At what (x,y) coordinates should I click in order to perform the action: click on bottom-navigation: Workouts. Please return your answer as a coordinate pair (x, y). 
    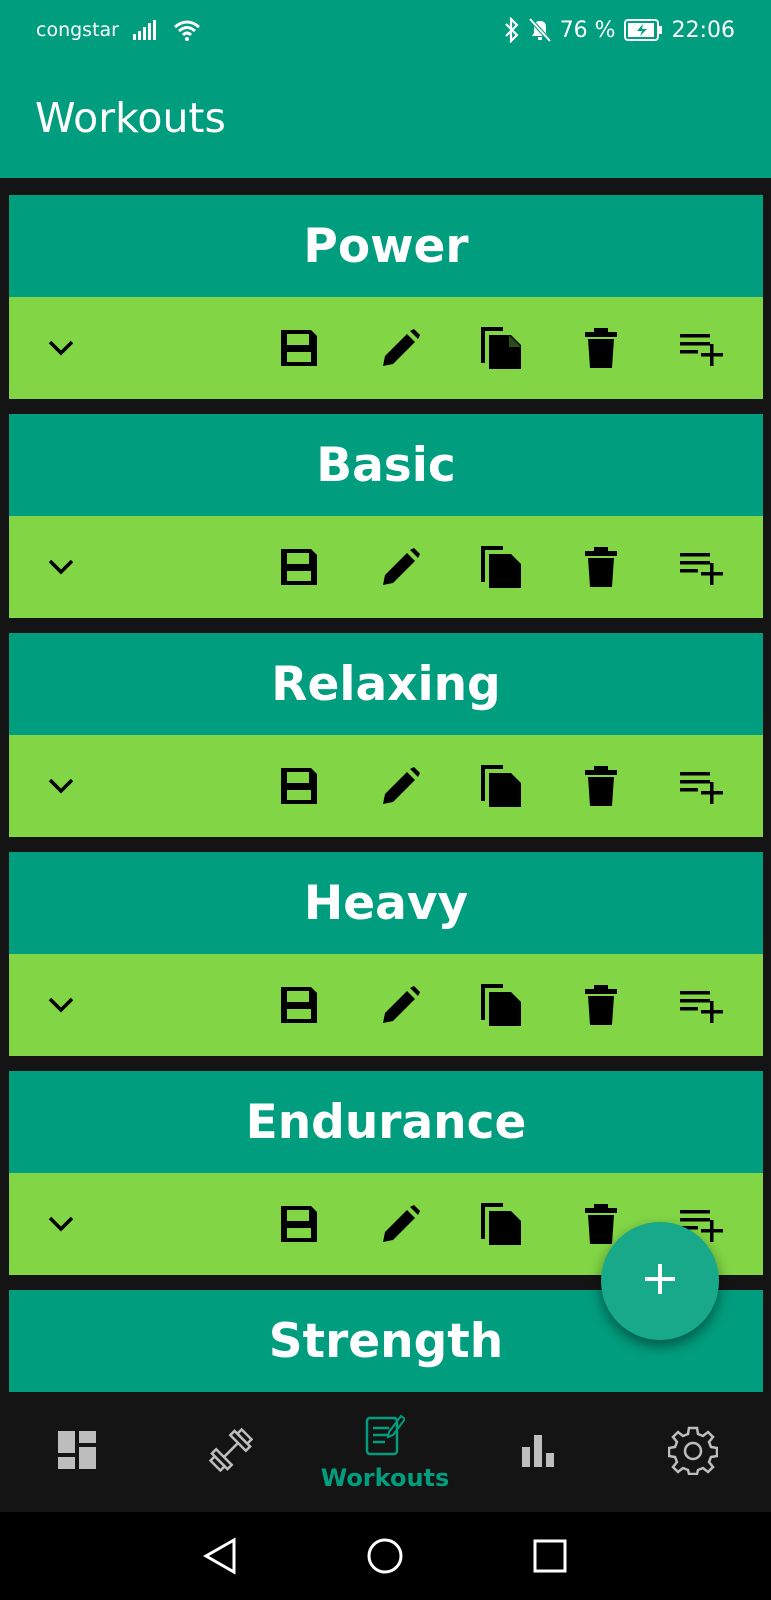
    Looking at the image, I should click on (385, 1452).